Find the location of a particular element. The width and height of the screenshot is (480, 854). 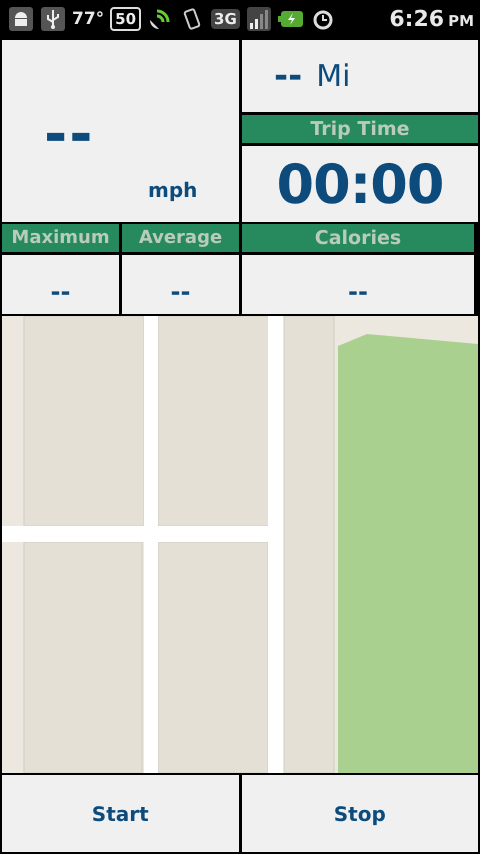

speed-unit: mph is located at coordinates (173, 190).